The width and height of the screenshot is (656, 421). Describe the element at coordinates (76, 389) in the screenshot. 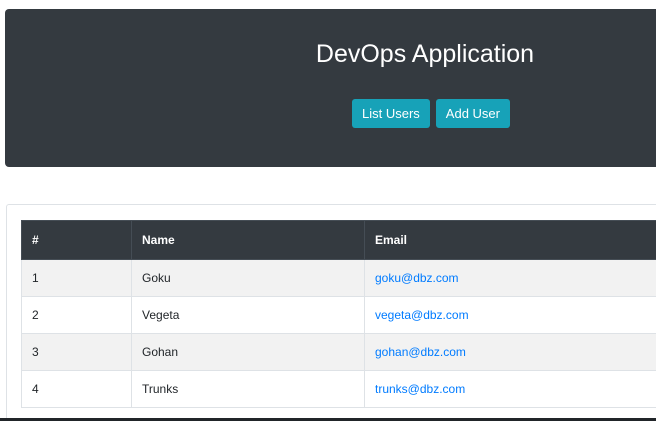

I see `row-number: 4` at that location.